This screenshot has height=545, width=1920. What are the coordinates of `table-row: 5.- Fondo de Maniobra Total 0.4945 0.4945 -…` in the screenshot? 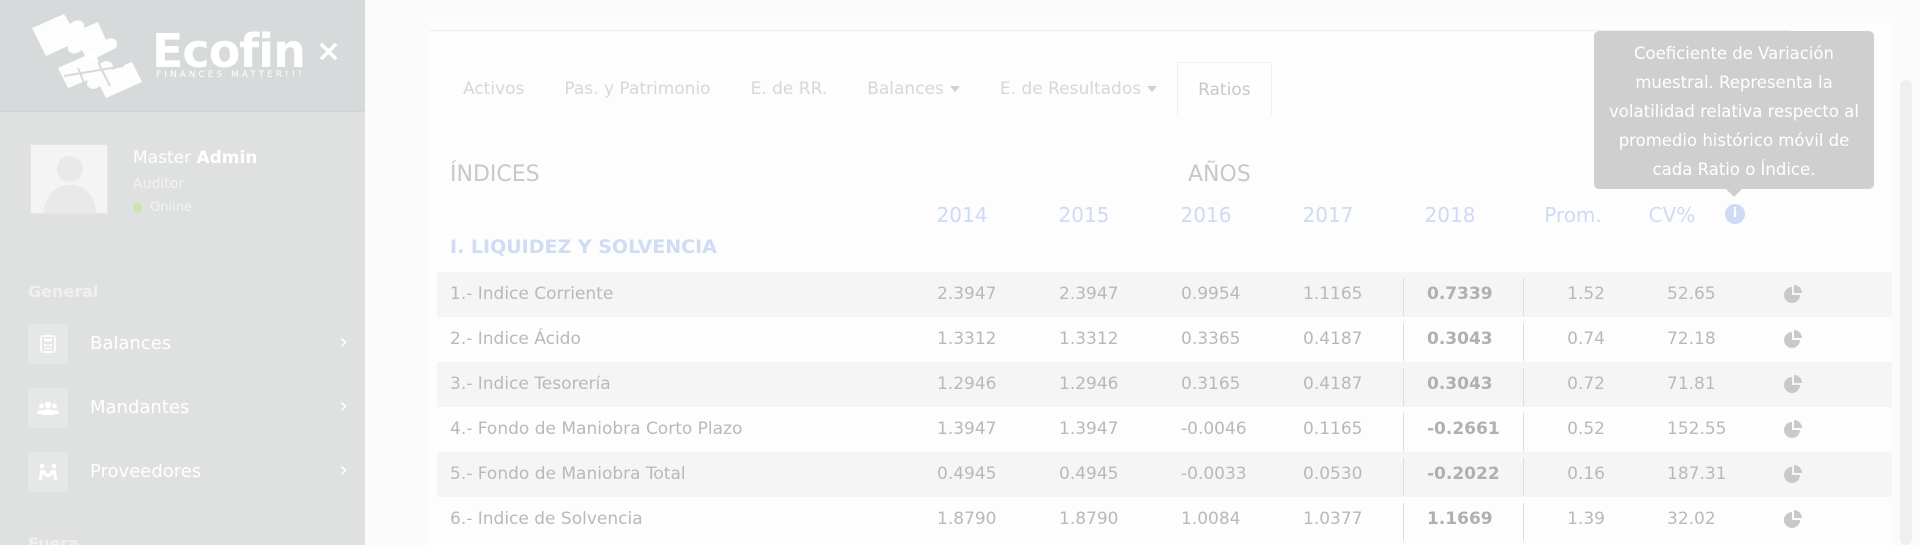 It's located at (1164, 474).